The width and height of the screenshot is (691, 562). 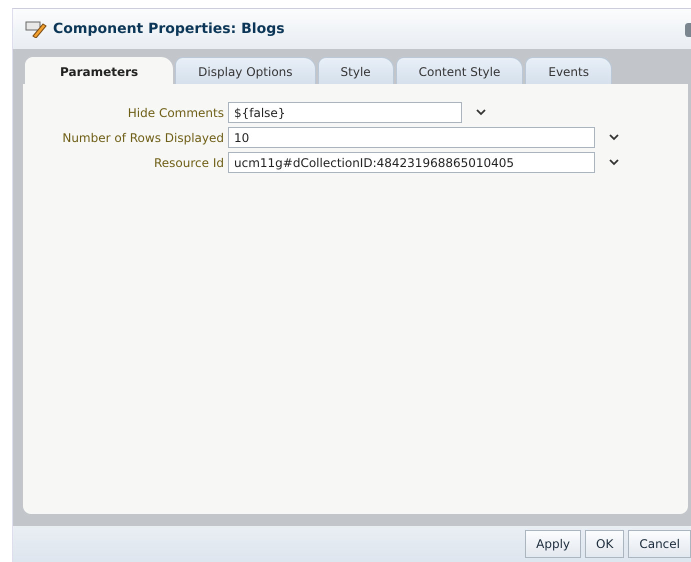 I want to click on input-field: 10, so click(x=411, y=137).